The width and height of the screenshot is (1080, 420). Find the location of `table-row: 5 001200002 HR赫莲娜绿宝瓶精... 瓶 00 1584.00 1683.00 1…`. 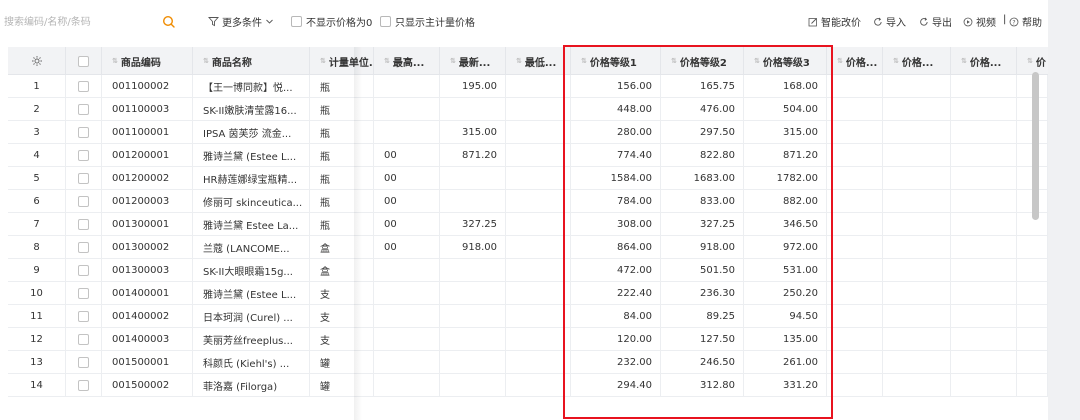

table-row: 5 001200002 HR赫莲娜绿宝瓶精... 瓶 00 1584.00 1683.00 1… is located at coordinates (528, 178).